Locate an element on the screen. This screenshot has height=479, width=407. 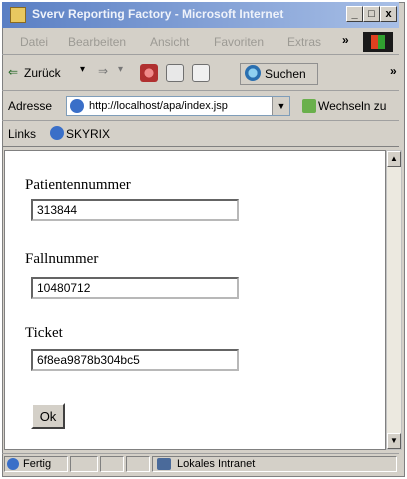
toolbar: ⇐ Zurück ▾ ⇒ ▾ Suchen » is located at coordinates (200, 73).